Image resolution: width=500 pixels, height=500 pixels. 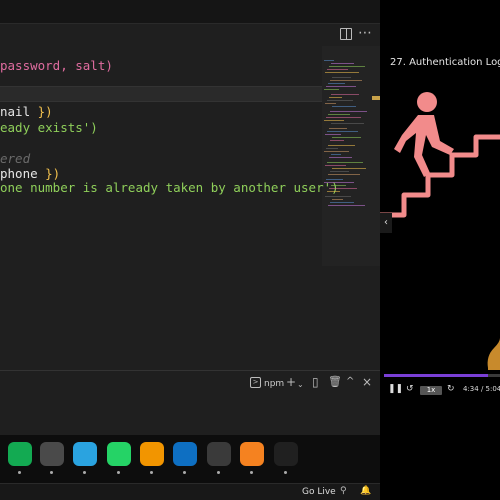 What do you see at coordinates (493, 354) in the screenshot?
I see `decorative-shape` at bounding box center [493, 354].